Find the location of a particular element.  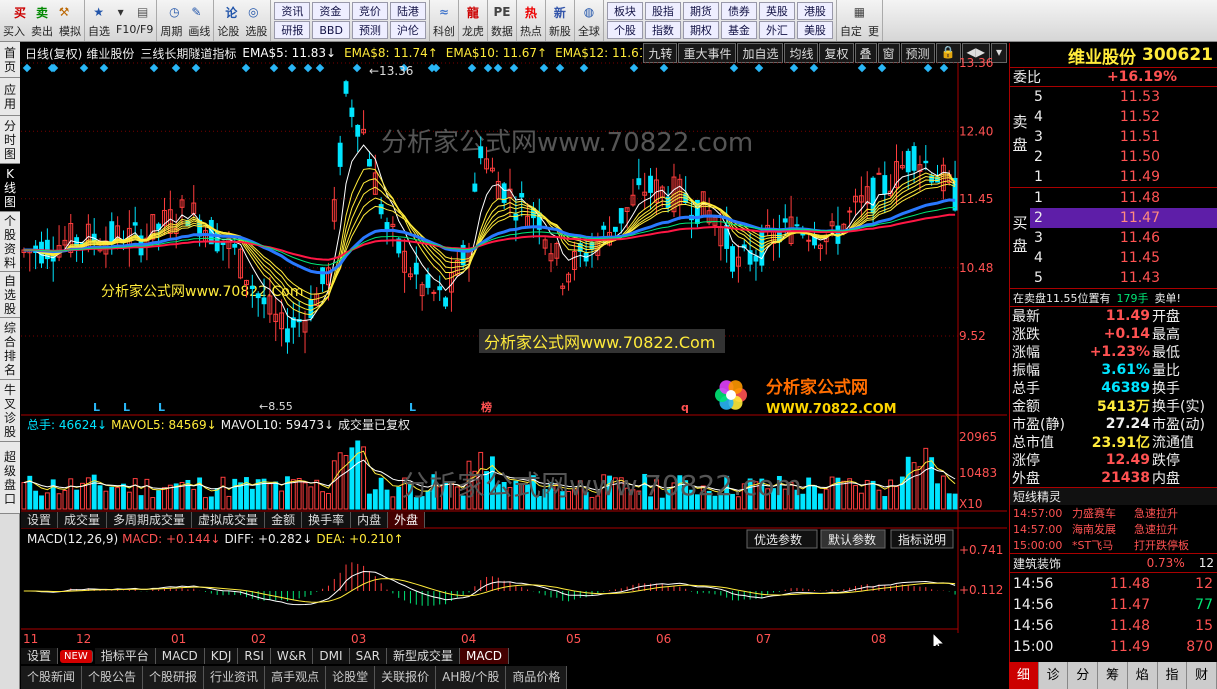

sprite-row: 14:57:00 力盛赛车 急速拉升 is located at coordinates (1113, 513).